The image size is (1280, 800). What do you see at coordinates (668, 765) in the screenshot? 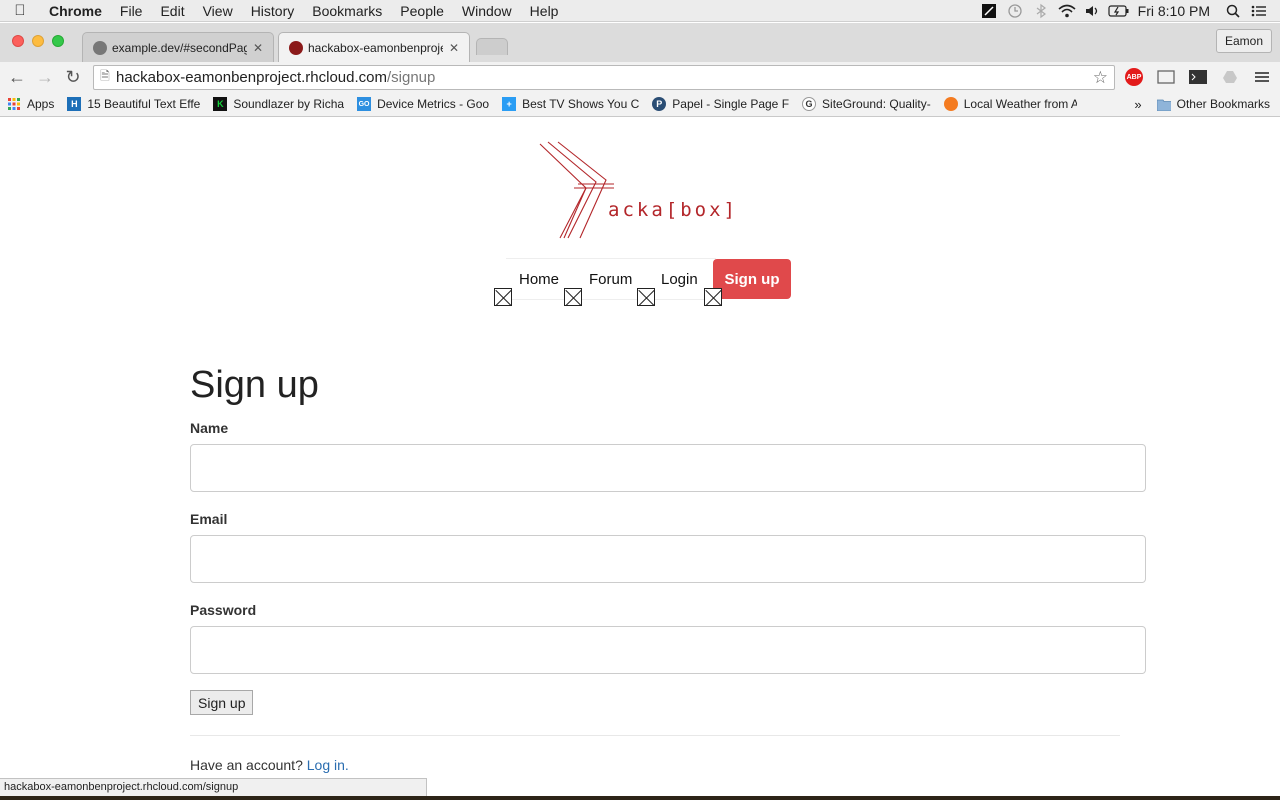
I see `have-account-text: Have an account? Log in.` at bounding box center [668, 765].